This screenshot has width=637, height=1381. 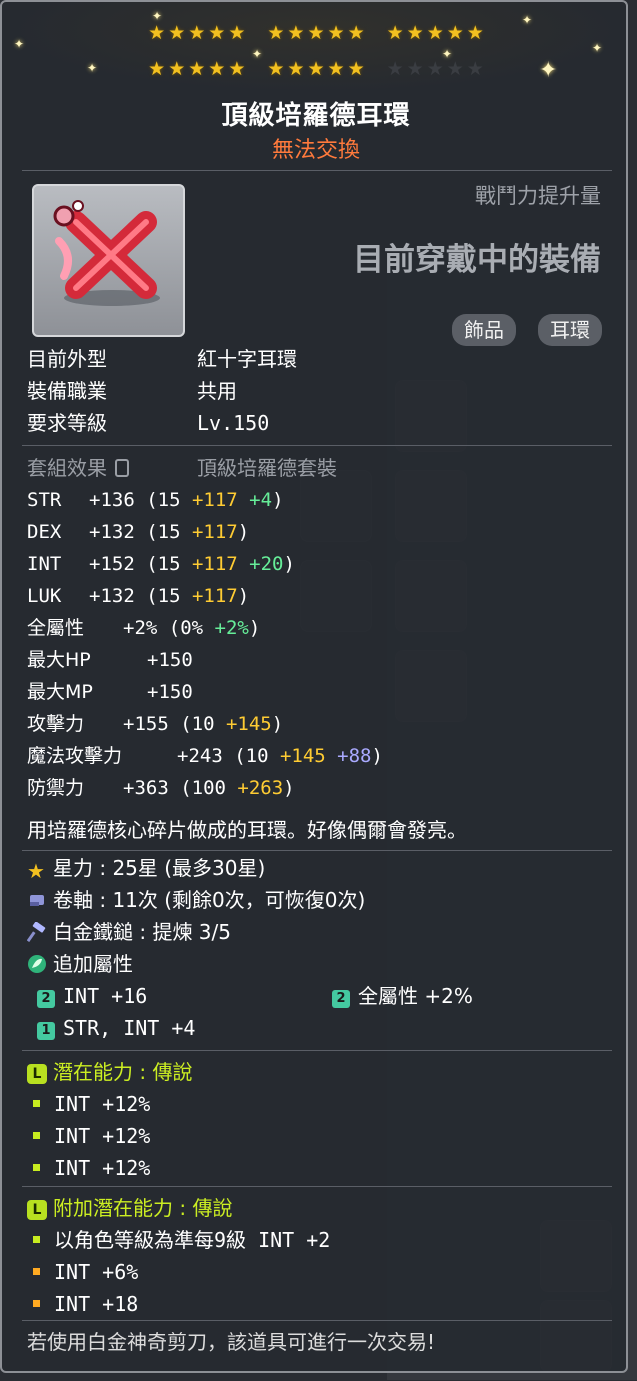 I want to click on hammer-icon, so click(x=36, y=932).